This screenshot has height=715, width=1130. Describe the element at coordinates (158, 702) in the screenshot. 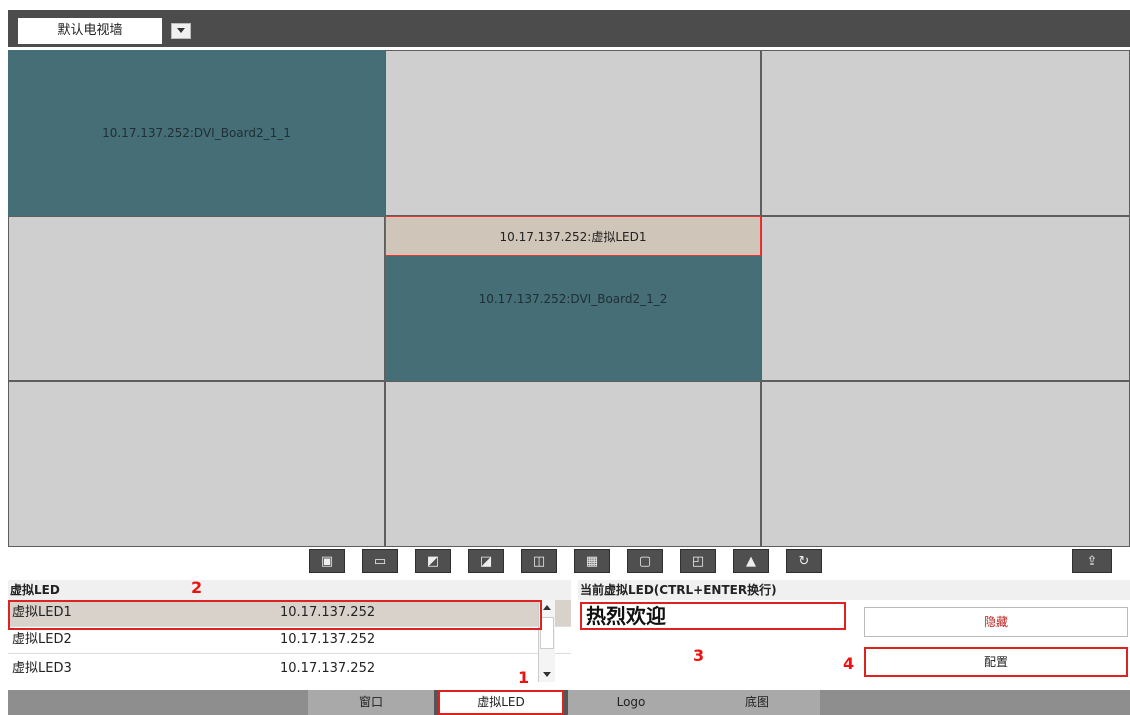

I see `tab-spacer-left` at that location.